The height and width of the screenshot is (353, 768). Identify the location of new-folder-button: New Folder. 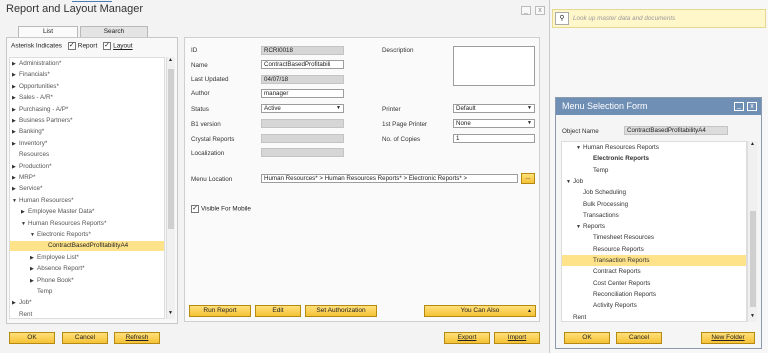
(728, 338).